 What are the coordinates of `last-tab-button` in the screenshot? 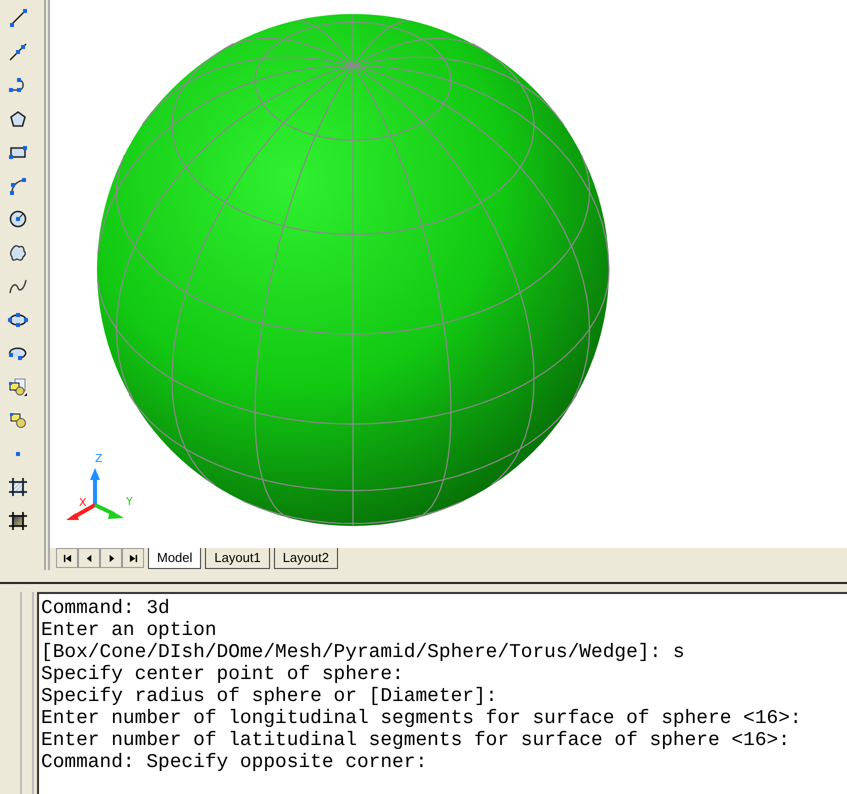 It's located at (133, 558).